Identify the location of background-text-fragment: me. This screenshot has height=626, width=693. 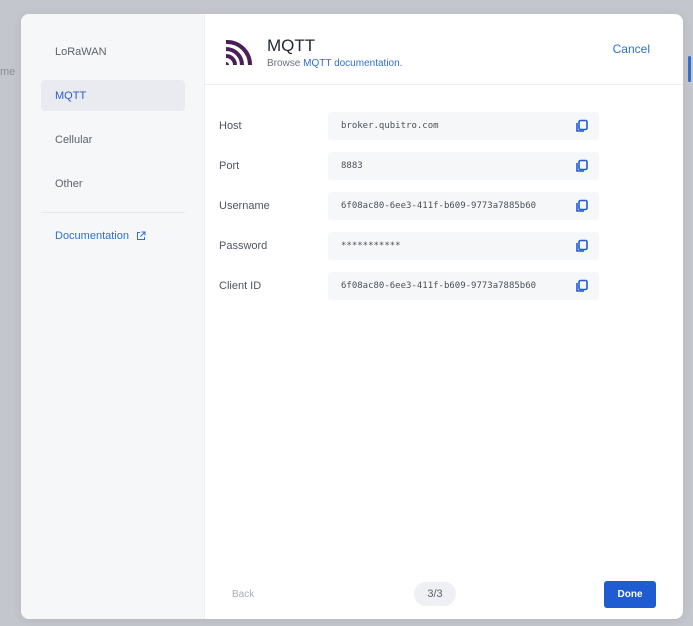
(8, 72).